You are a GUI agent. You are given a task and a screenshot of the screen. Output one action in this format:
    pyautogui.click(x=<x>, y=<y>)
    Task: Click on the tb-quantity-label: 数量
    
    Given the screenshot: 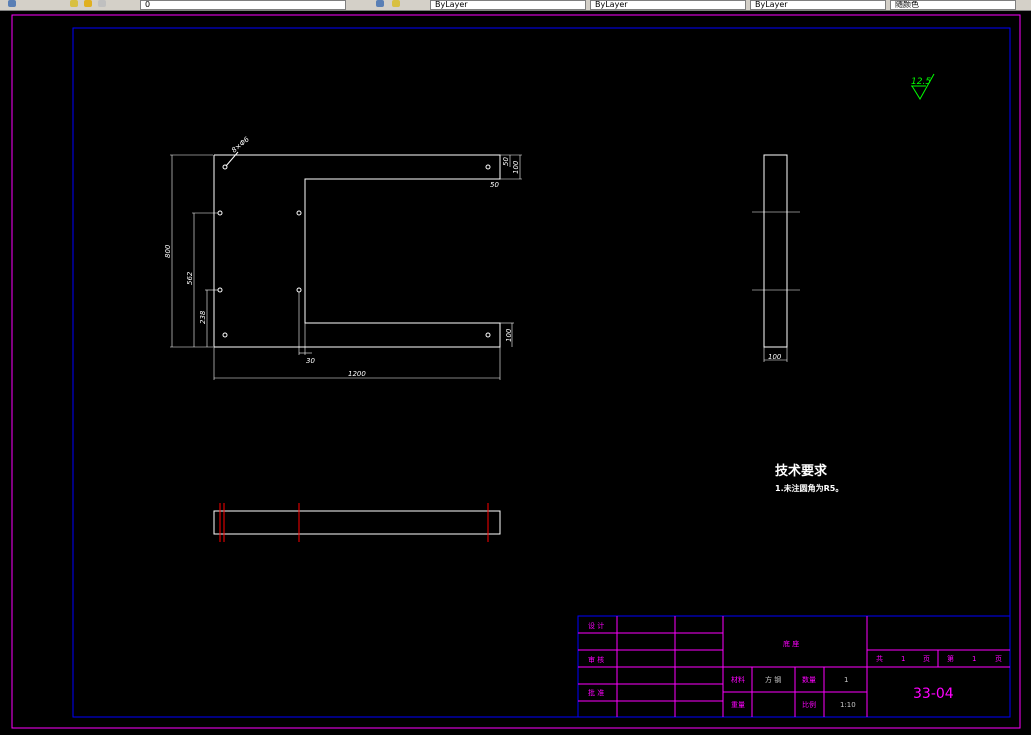 What is the action you would take?
    pyautogui.click(x=809, y=679)
    